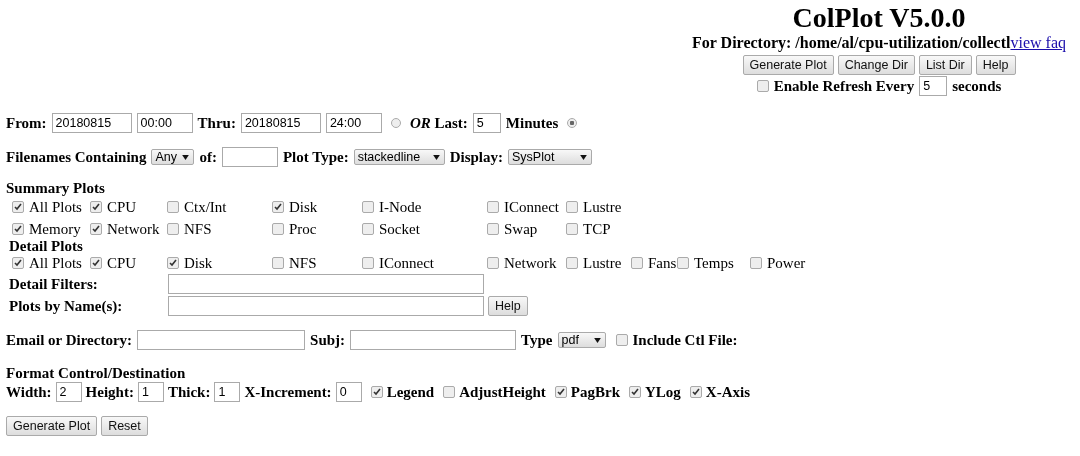 The image size is (1080, 456). What do you see at coordinates (486, 123) in the screenshot?
I see `last-value-field: 5` at bounding box center [486, 123].